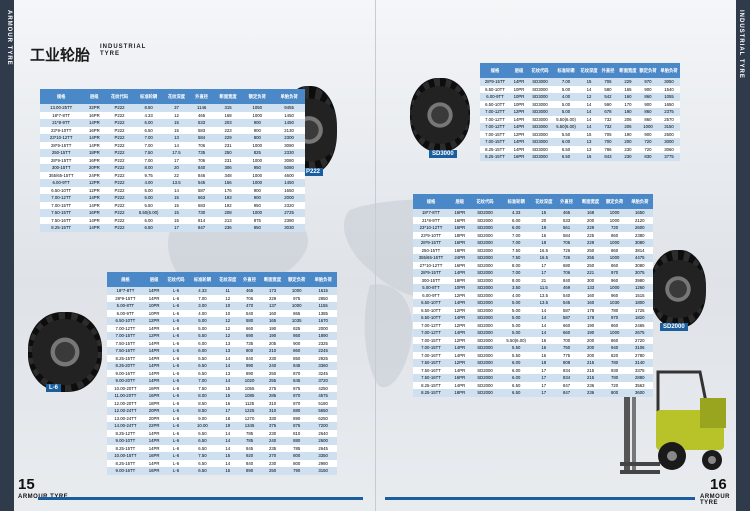 This screenshot has height=511, width=750. I want to click on table-row: 9.00-16TT 14PR L-6 6.50 13 890 250 870 3245, so click(222, 373).